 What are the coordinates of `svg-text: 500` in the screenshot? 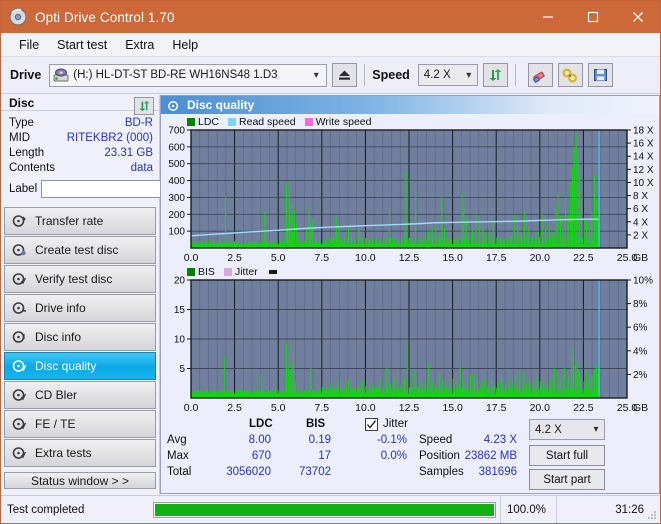 It's located at (176, 164).